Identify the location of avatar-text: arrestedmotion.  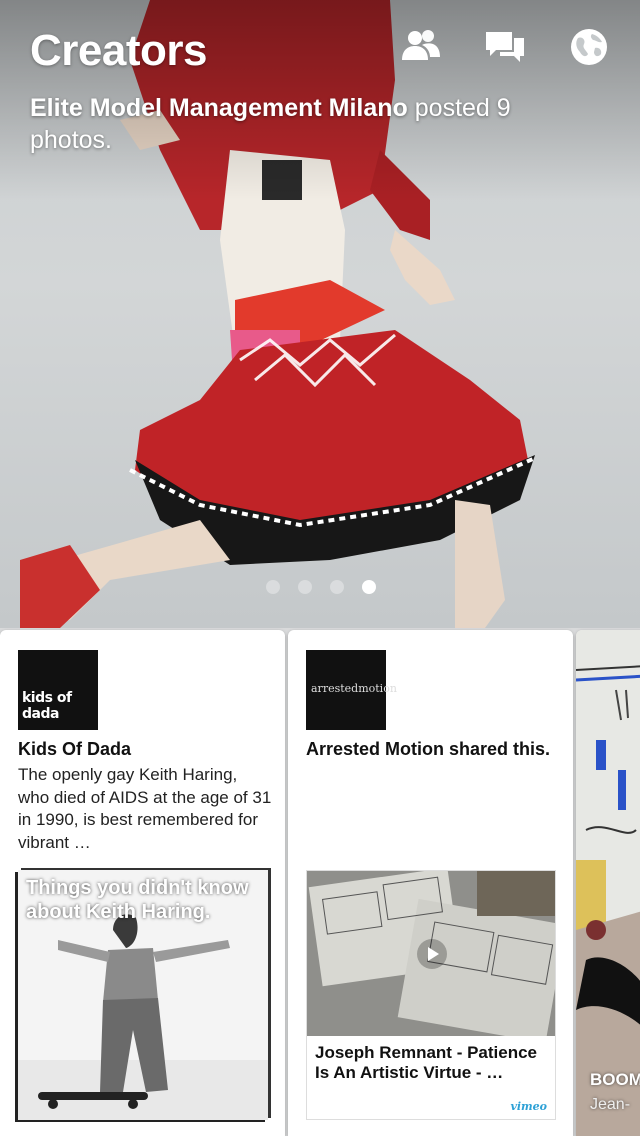
(354, 688).